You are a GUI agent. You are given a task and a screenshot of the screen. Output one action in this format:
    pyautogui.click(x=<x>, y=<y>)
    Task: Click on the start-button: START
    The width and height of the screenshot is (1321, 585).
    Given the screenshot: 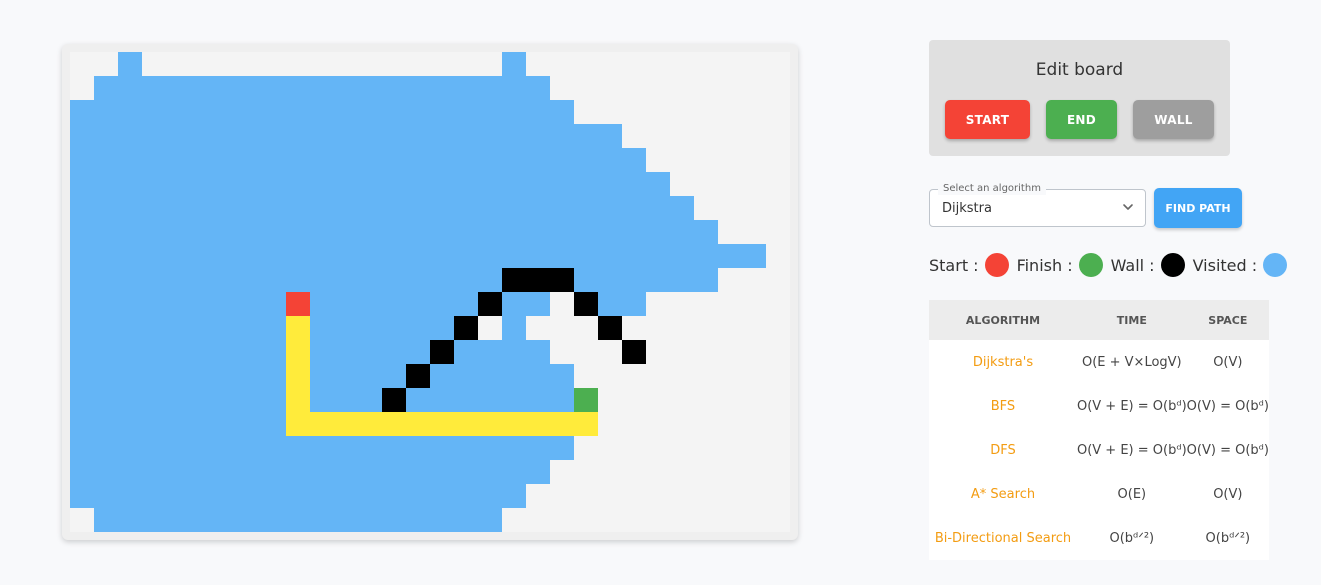 What is the action you would take?
    pyautogui.click(x=987, y=119)
    